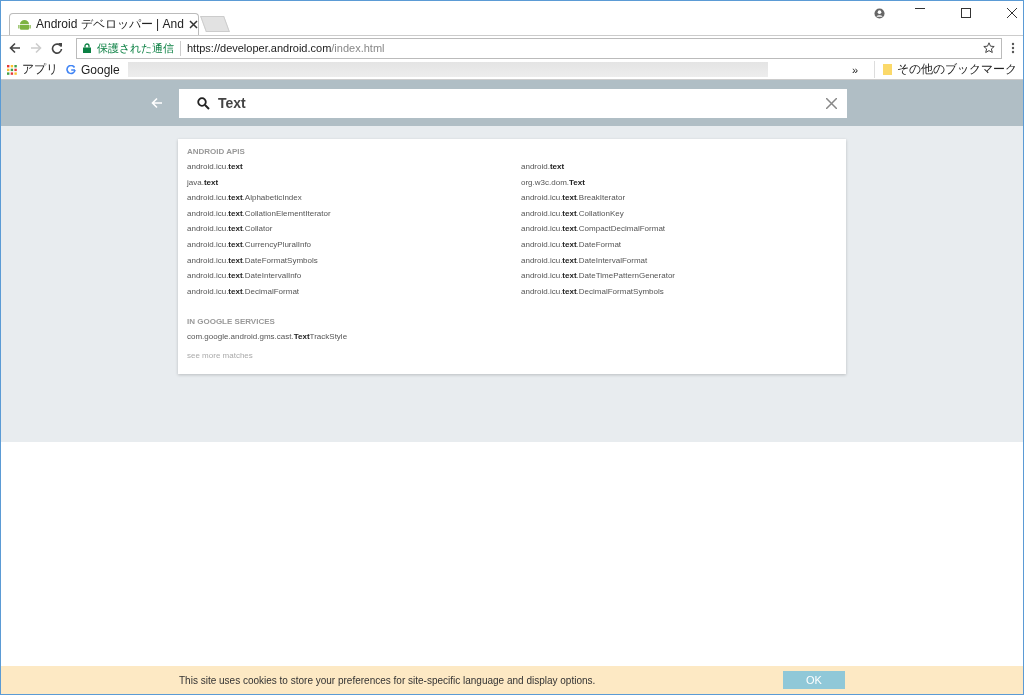 This screenshot has height=695, width=1024. Describe the element at coordinates (203, 103) in the screenshot. I see `search-icon` at that location.